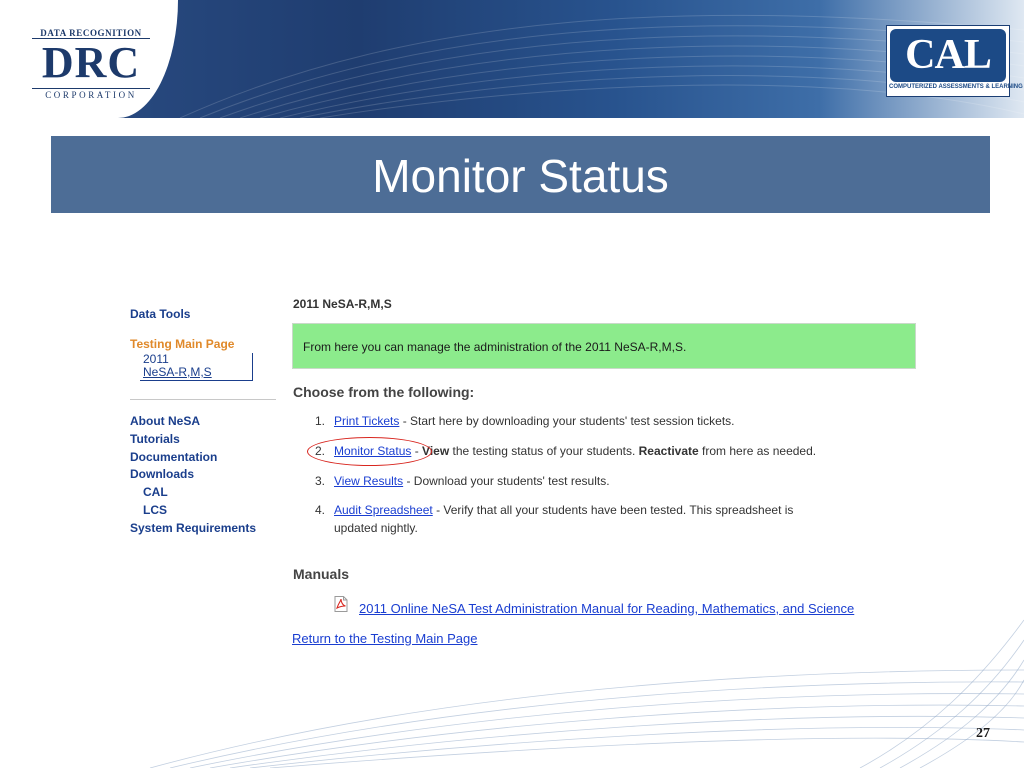 Image resolution: width=1024 pixels, height=768 pixels. What do you see at coordinates (182, 344) in the screenshot?
I see `sidebar-item-testing-main-page: Testing Main Page` at bounding box center [182, 344].